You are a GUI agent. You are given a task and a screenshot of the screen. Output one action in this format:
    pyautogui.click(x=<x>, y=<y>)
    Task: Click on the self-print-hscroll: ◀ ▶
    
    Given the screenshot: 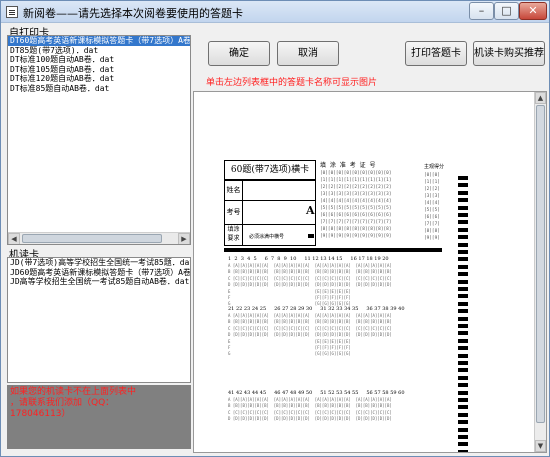 What is the action you would take?
    pyautogui.click(x=99, y=238)
    